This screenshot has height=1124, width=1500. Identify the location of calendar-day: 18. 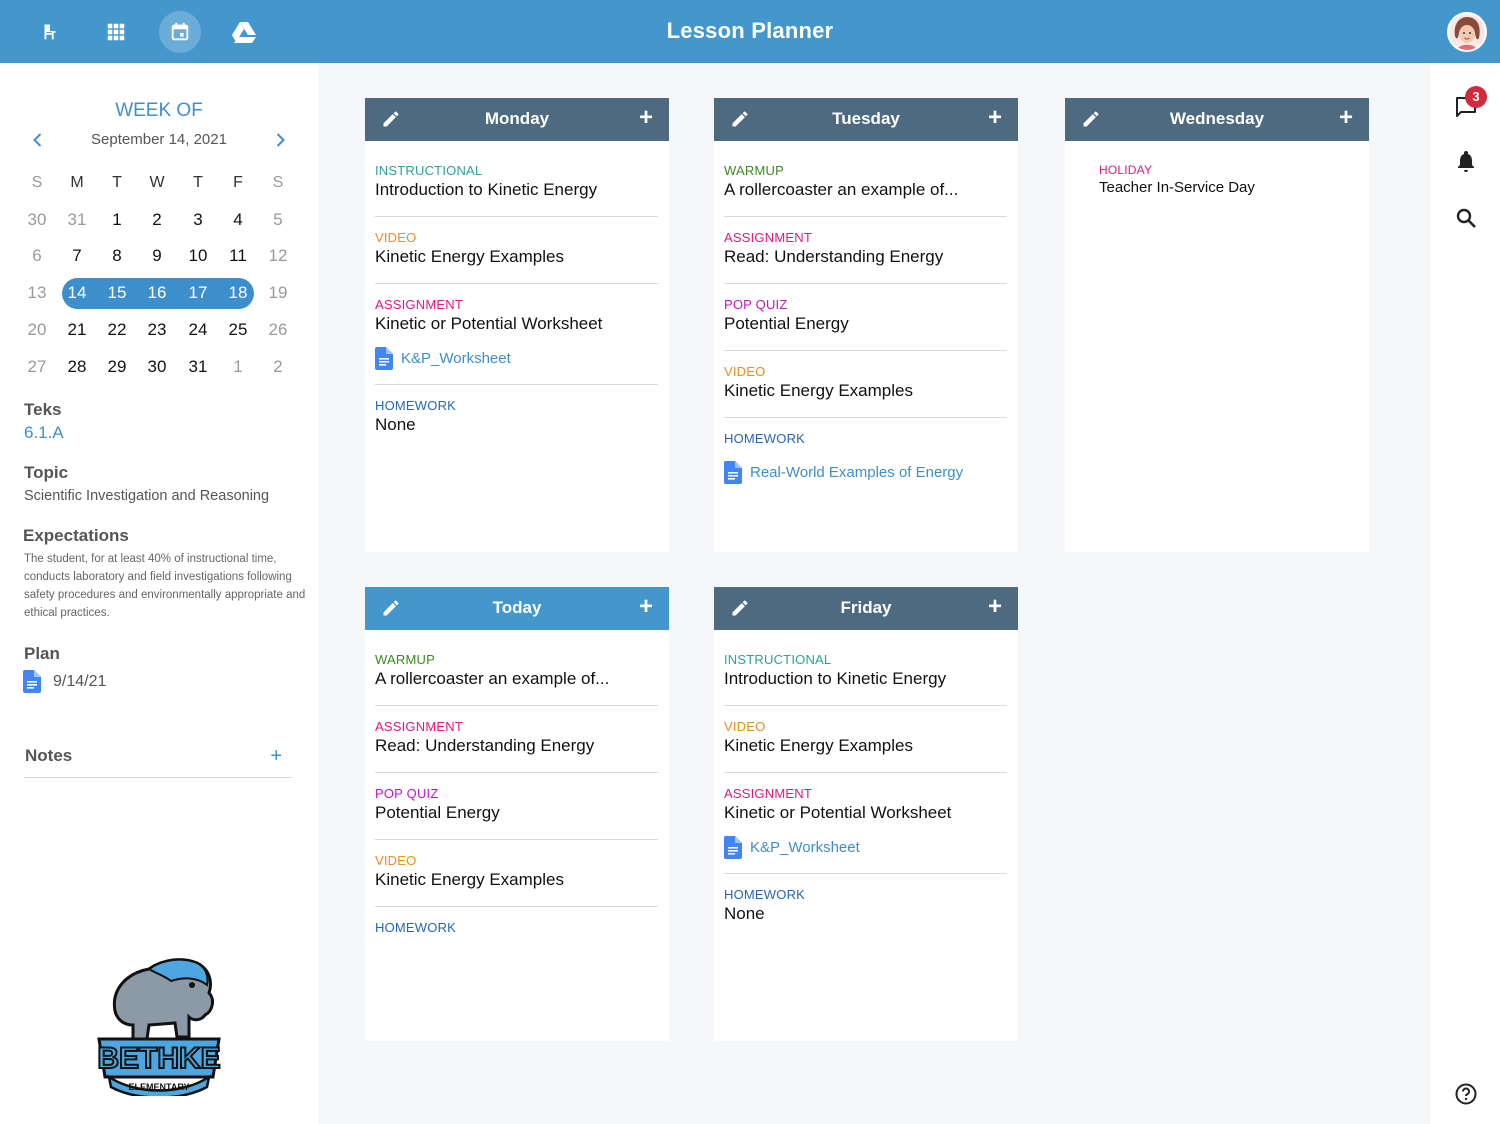
(238, 293).